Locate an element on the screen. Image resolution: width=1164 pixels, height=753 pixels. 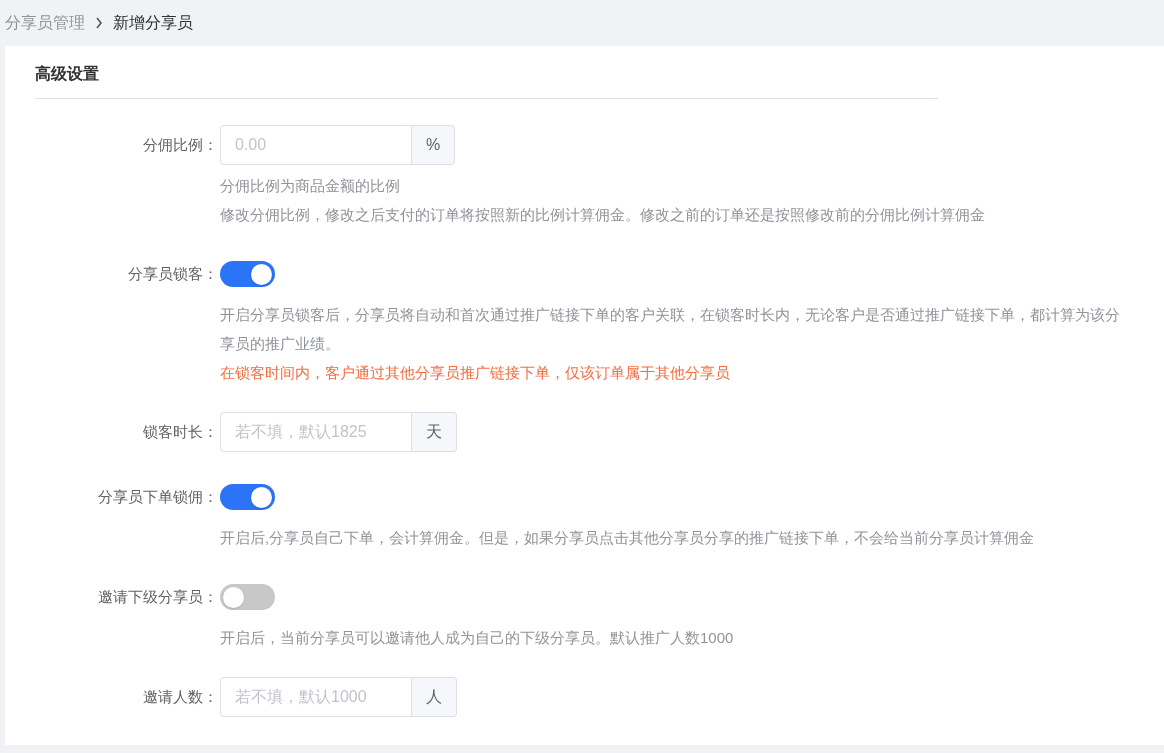
help-text: 分佣比例为商品金额的比例 is located at coordinates (310, 186).